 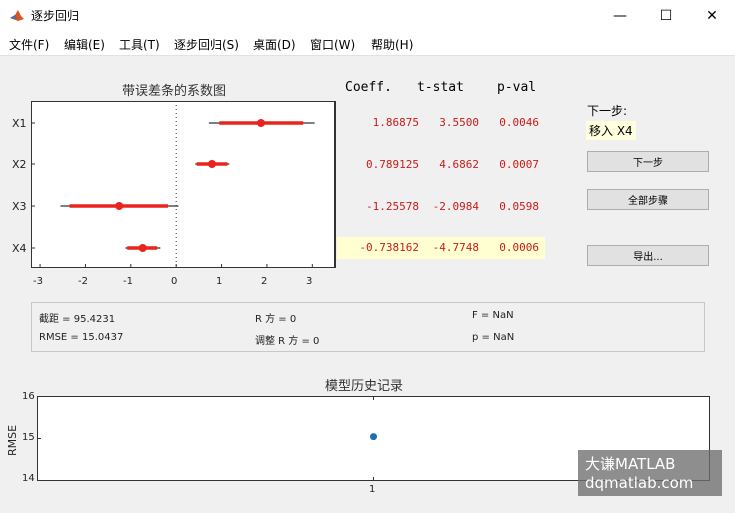 What do you see at coordinates (139, 44) in the screenshot?
I see `menu-tools: 工具(T)` at bounding box center [139, 44].